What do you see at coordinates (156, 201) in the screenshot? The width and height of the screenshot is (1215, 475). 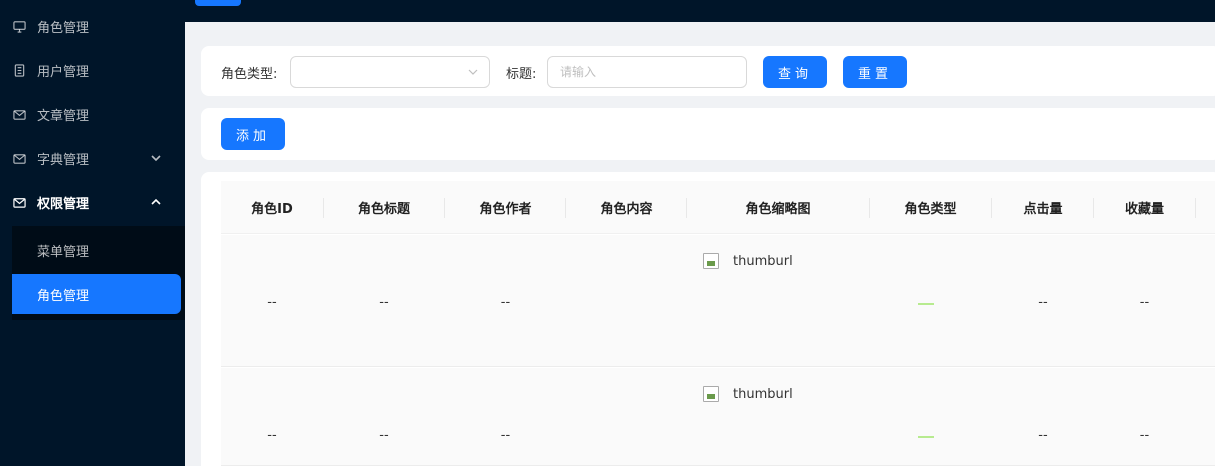 I see `chevron-up-icon` at bounding box center [156, 201].